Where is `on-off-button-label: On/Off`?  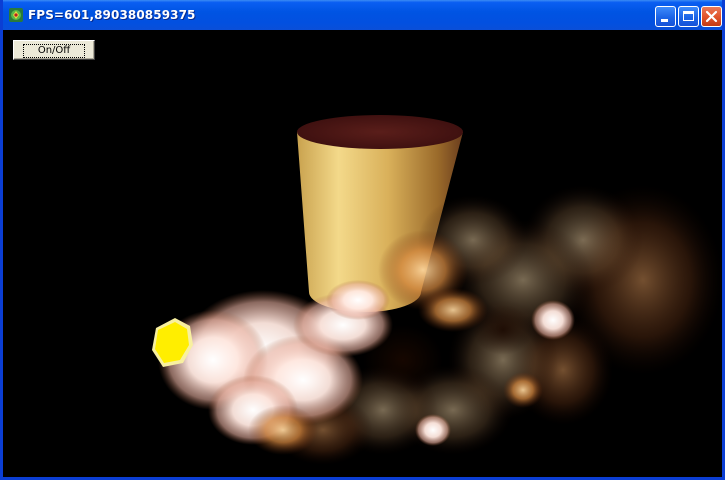
on-off-button-label: On/Off is located at coordinates (54, 50).